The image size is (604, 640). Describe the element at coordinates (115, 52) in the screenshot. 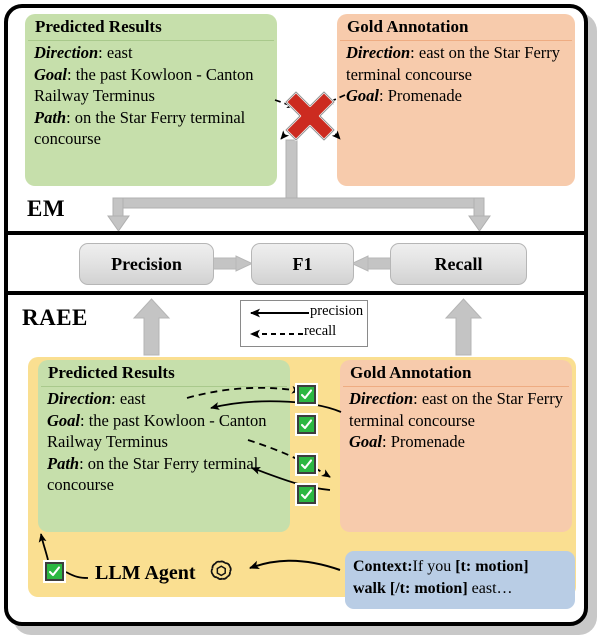

I see `em-predicted-value-direction: : east` at that location.